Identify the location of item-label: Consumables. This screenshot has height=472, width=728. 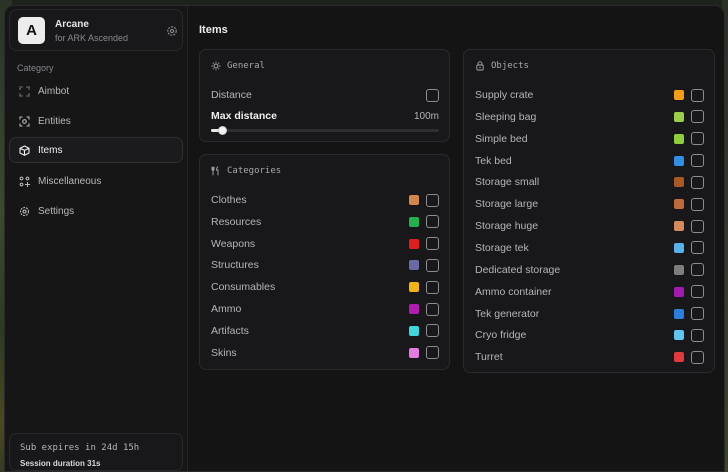
(243, 287).